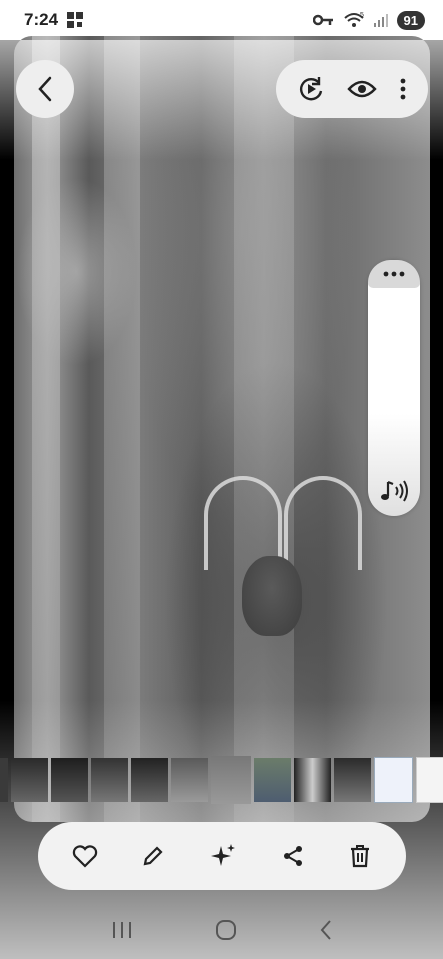 The image size is (443, 959). I want to click on gallery-notification-icon, so click(75, 20).